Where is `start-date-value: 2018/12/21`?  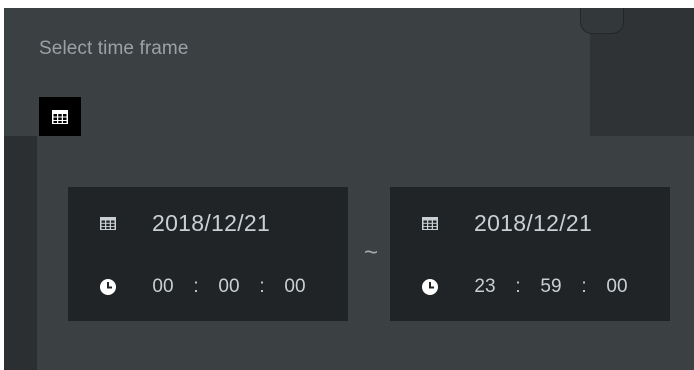 start-date-value: 2018/12/21 is located at coordinates (211, 222).